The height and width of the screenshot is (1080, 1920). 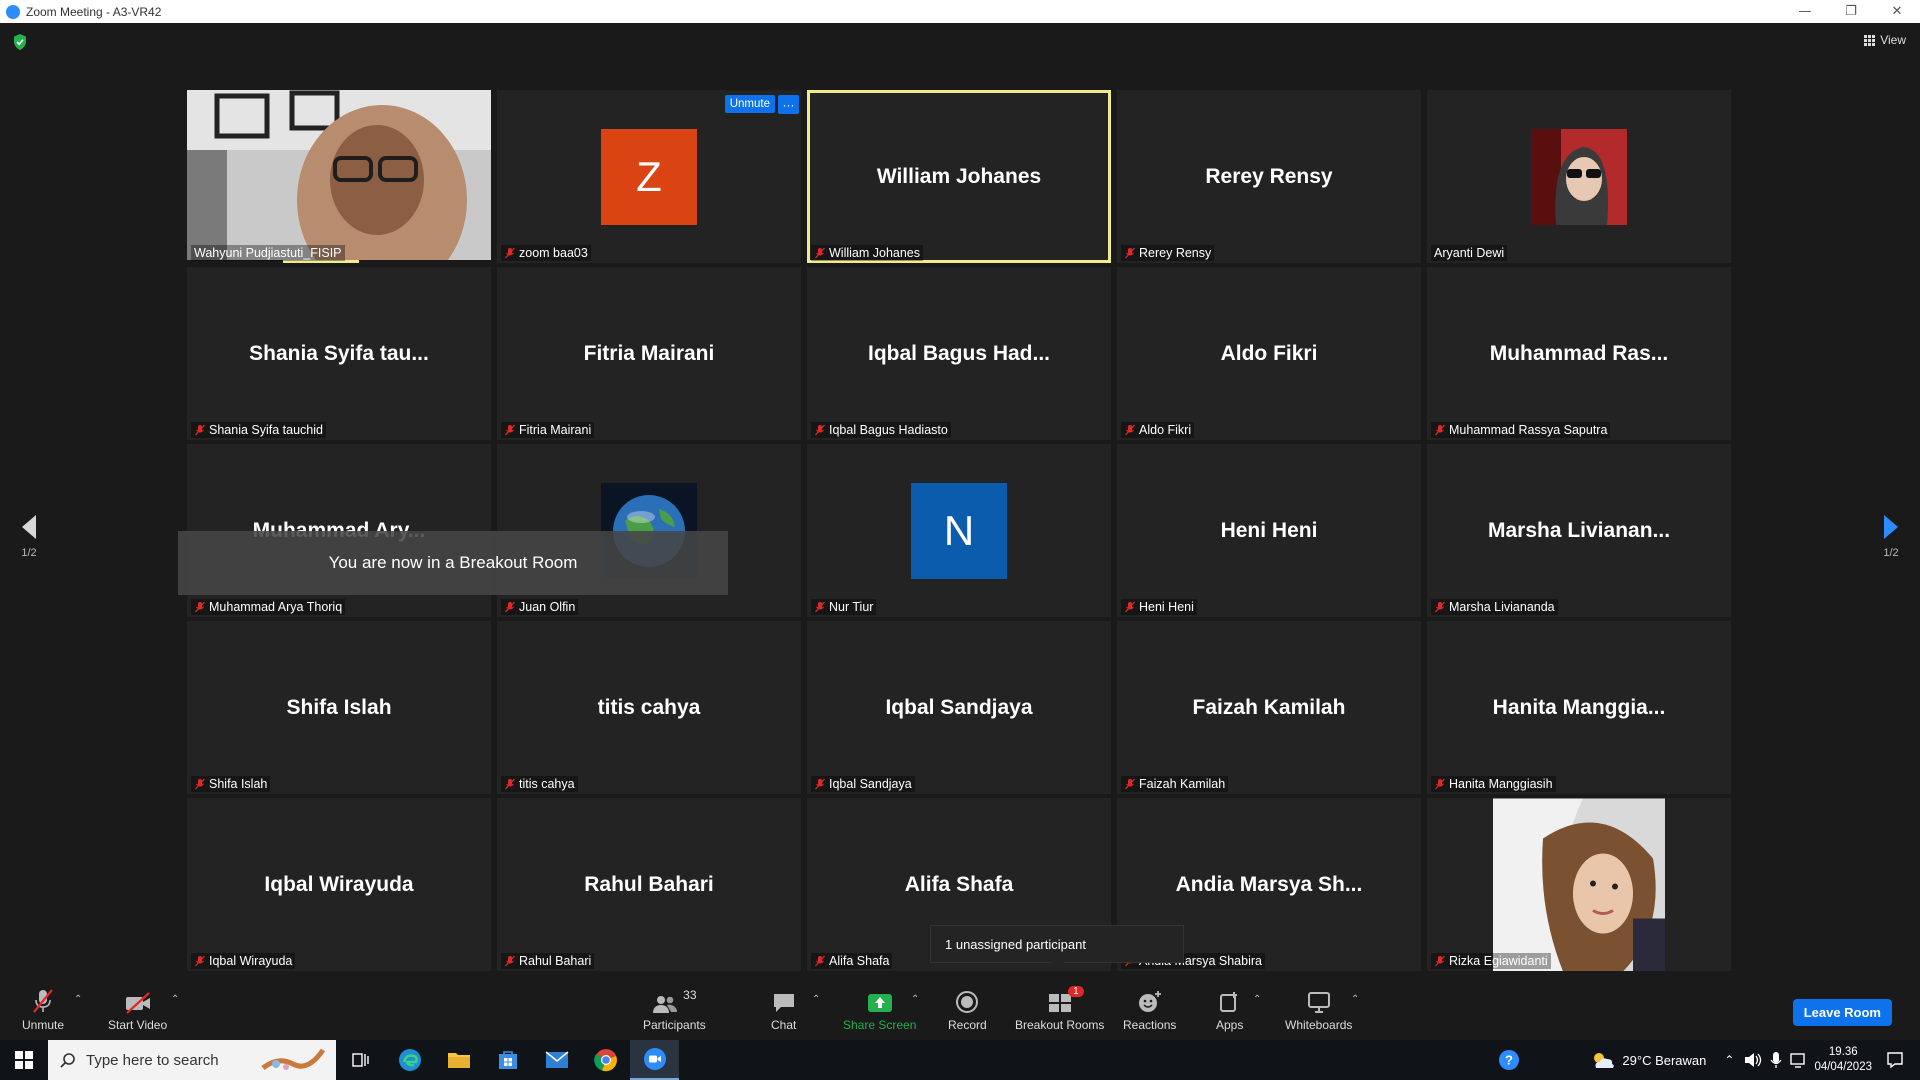 I want to click on share-screen-button: Share Screen, so click(x=879, y=1010).